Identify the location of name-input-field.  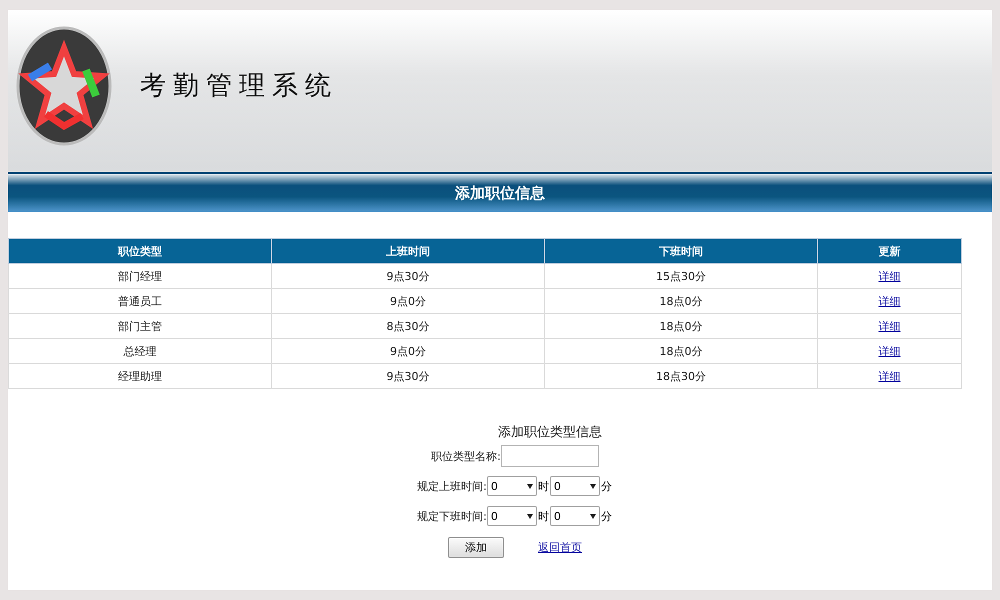
(549, 456).